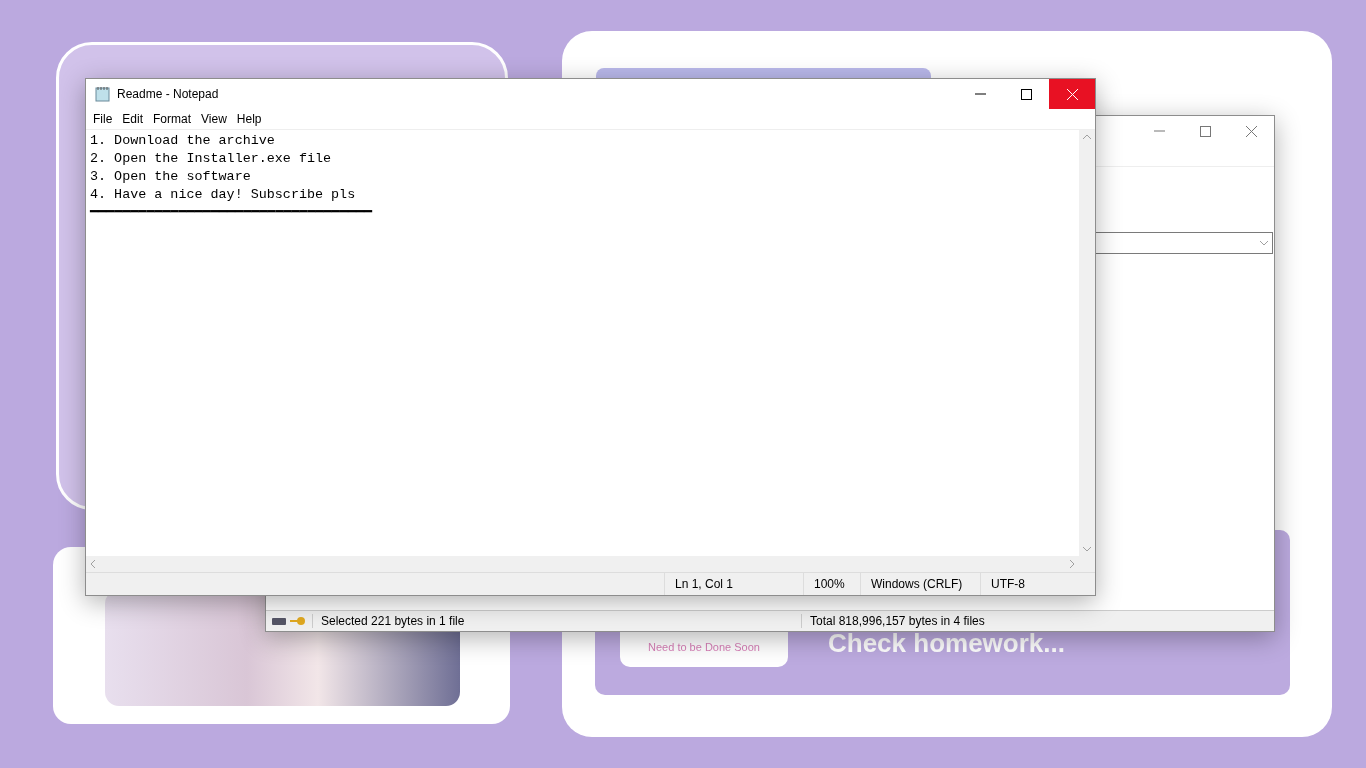 The image size is (1366, 768). Describe the element at coordinates (279, 621) in the screenshot. I see `drive-icon` at that location.